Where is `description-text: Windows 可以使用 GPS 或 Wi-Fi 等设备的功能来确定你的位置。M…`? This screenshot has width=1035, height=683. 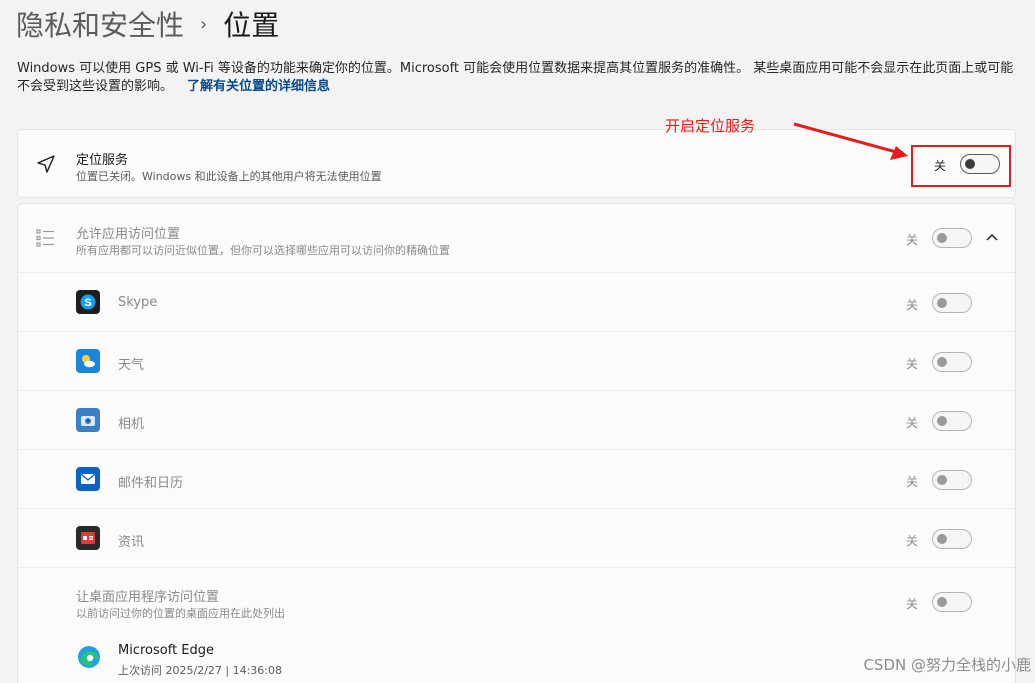 description-text: Windows 可以使用 GPS 或 Wi-Fi 等设备的功能来确定你的位置。M… is located at coordinates (515, 77).